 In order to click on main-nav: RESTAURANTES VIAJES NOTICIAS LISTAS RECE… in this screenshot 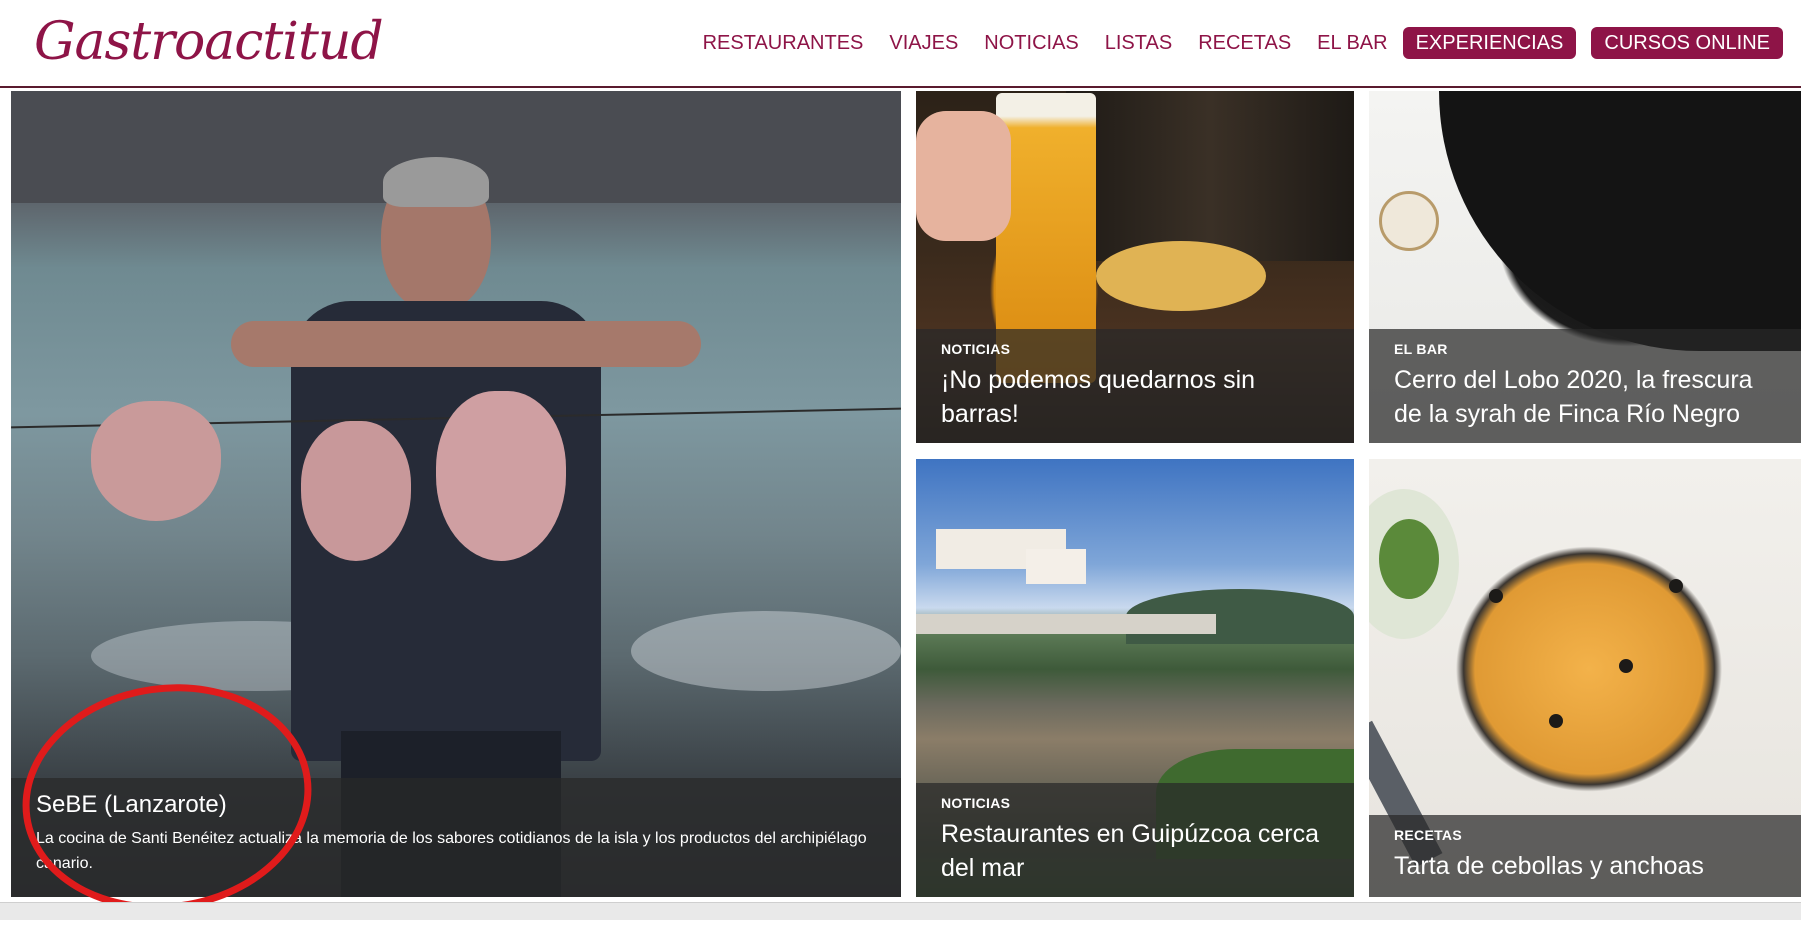, I will do `click(1230, 43)`.